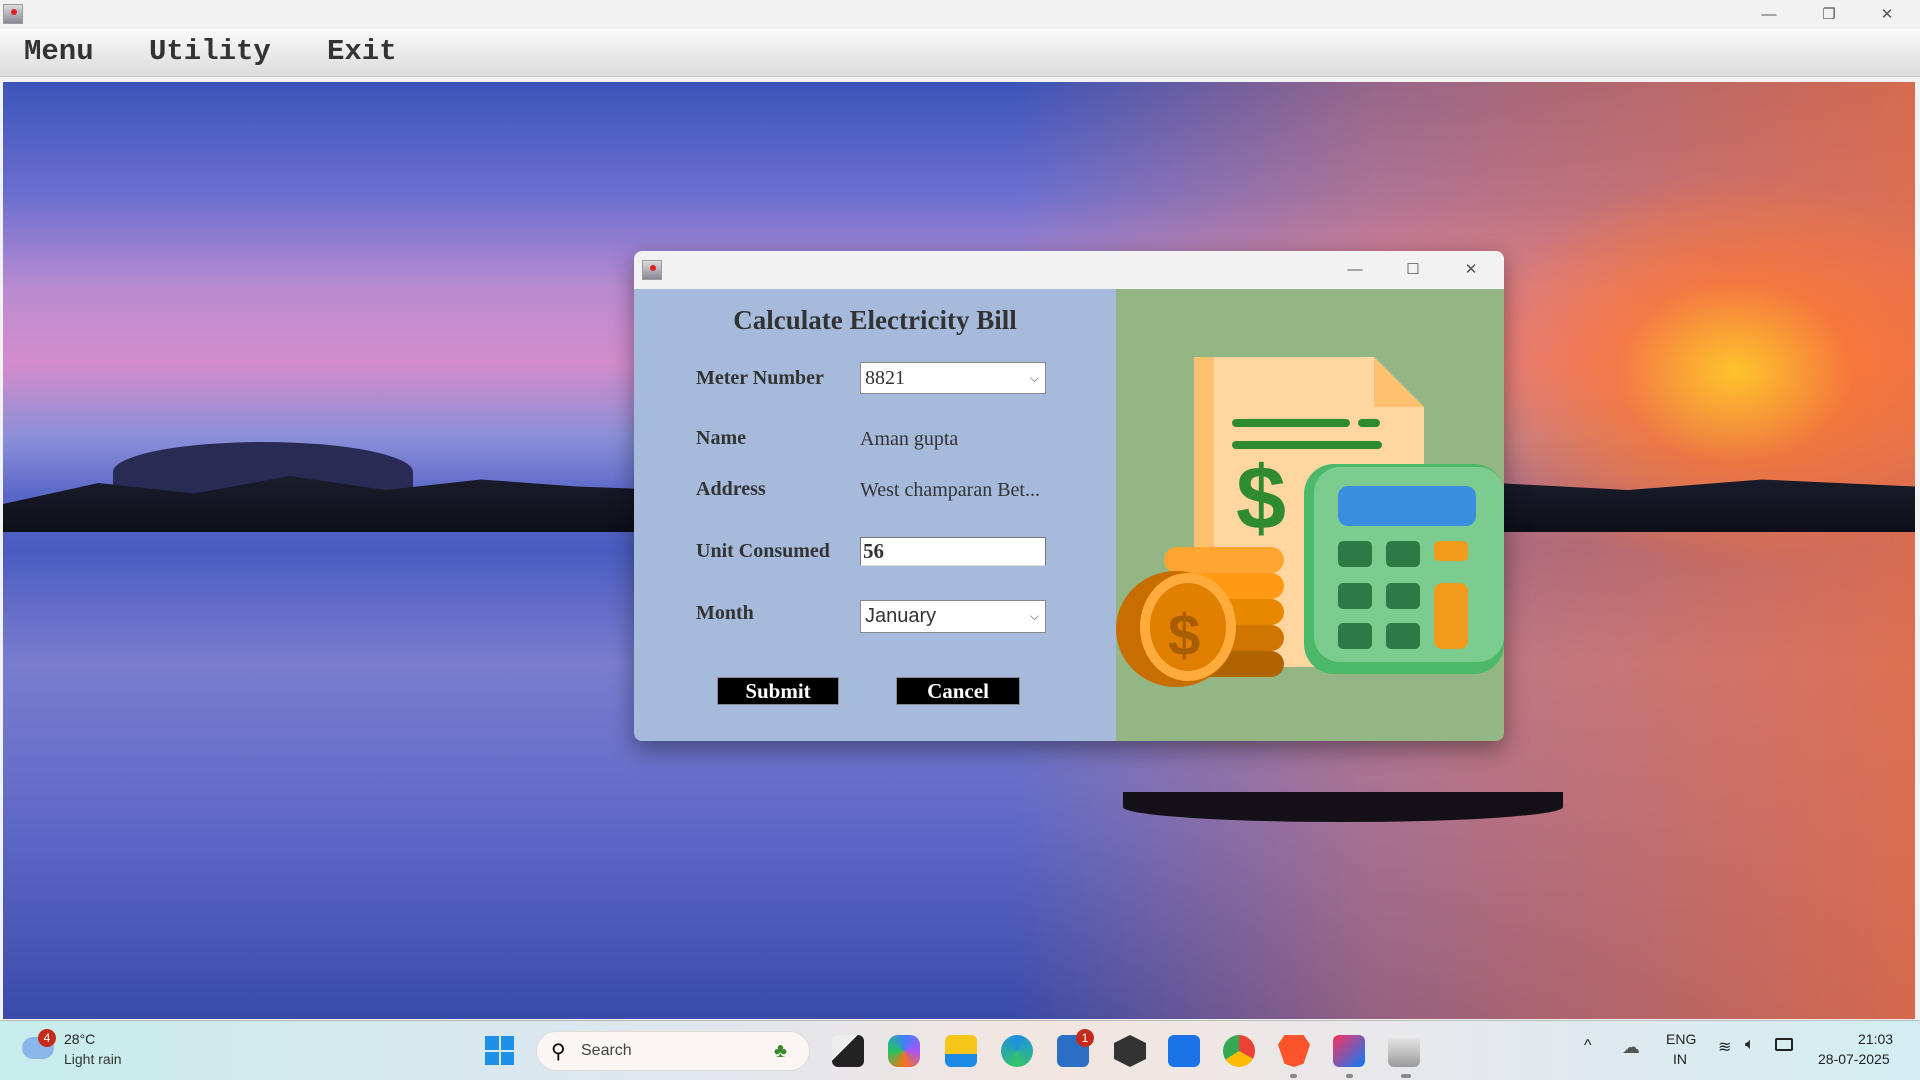  What do you see at coordinates (1017, 1051) in the screenshot?
I see `edge-icon` at bounding box center [1017, 1051].